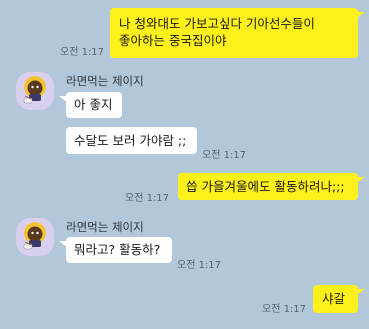  I want to click on my-message-bubble: 나 청와대도 가보고싶다 기아선수들이 좋아하는 중국집이야, so click(234, 33).